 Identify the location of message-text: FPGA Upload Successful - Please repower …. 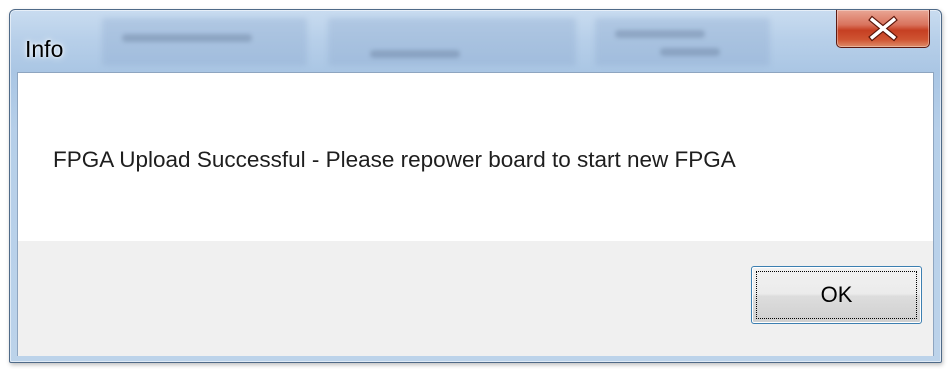
(394, 159).